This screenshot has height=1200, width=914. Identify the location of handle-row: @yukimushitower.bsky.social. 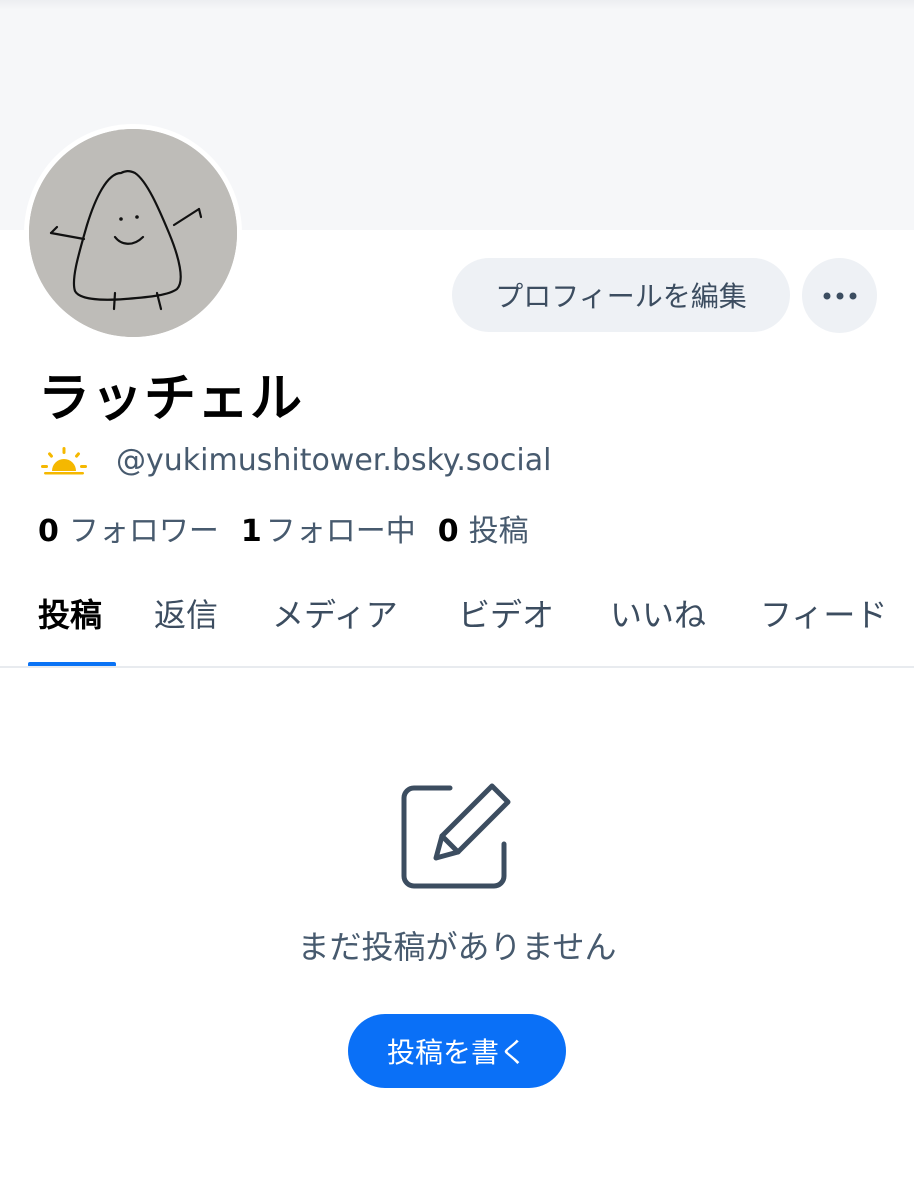
(295, 460).